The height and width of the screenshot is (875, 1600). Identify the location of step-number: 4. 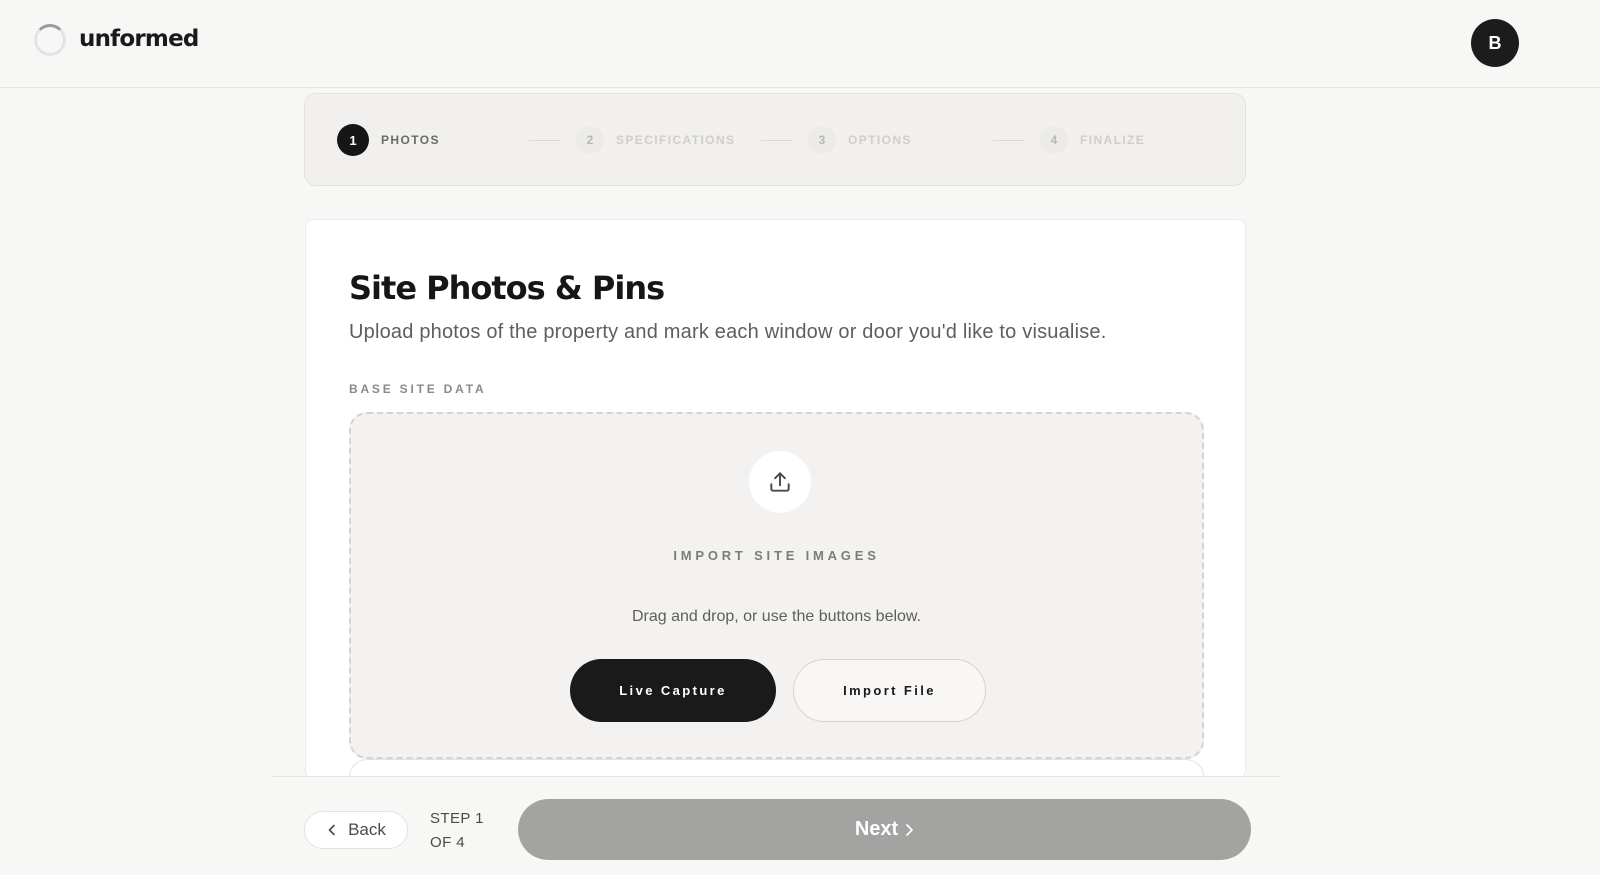
(1054, 140).